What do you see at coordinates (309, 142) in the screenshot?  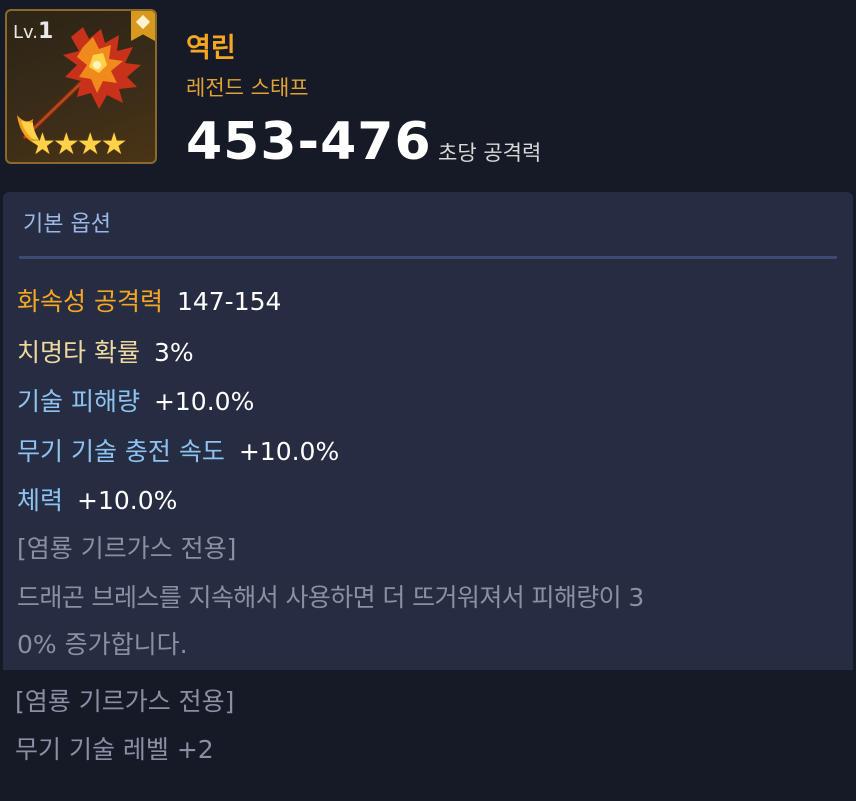 I see `damage-value: 453-476` at bounding box center [309, 142].